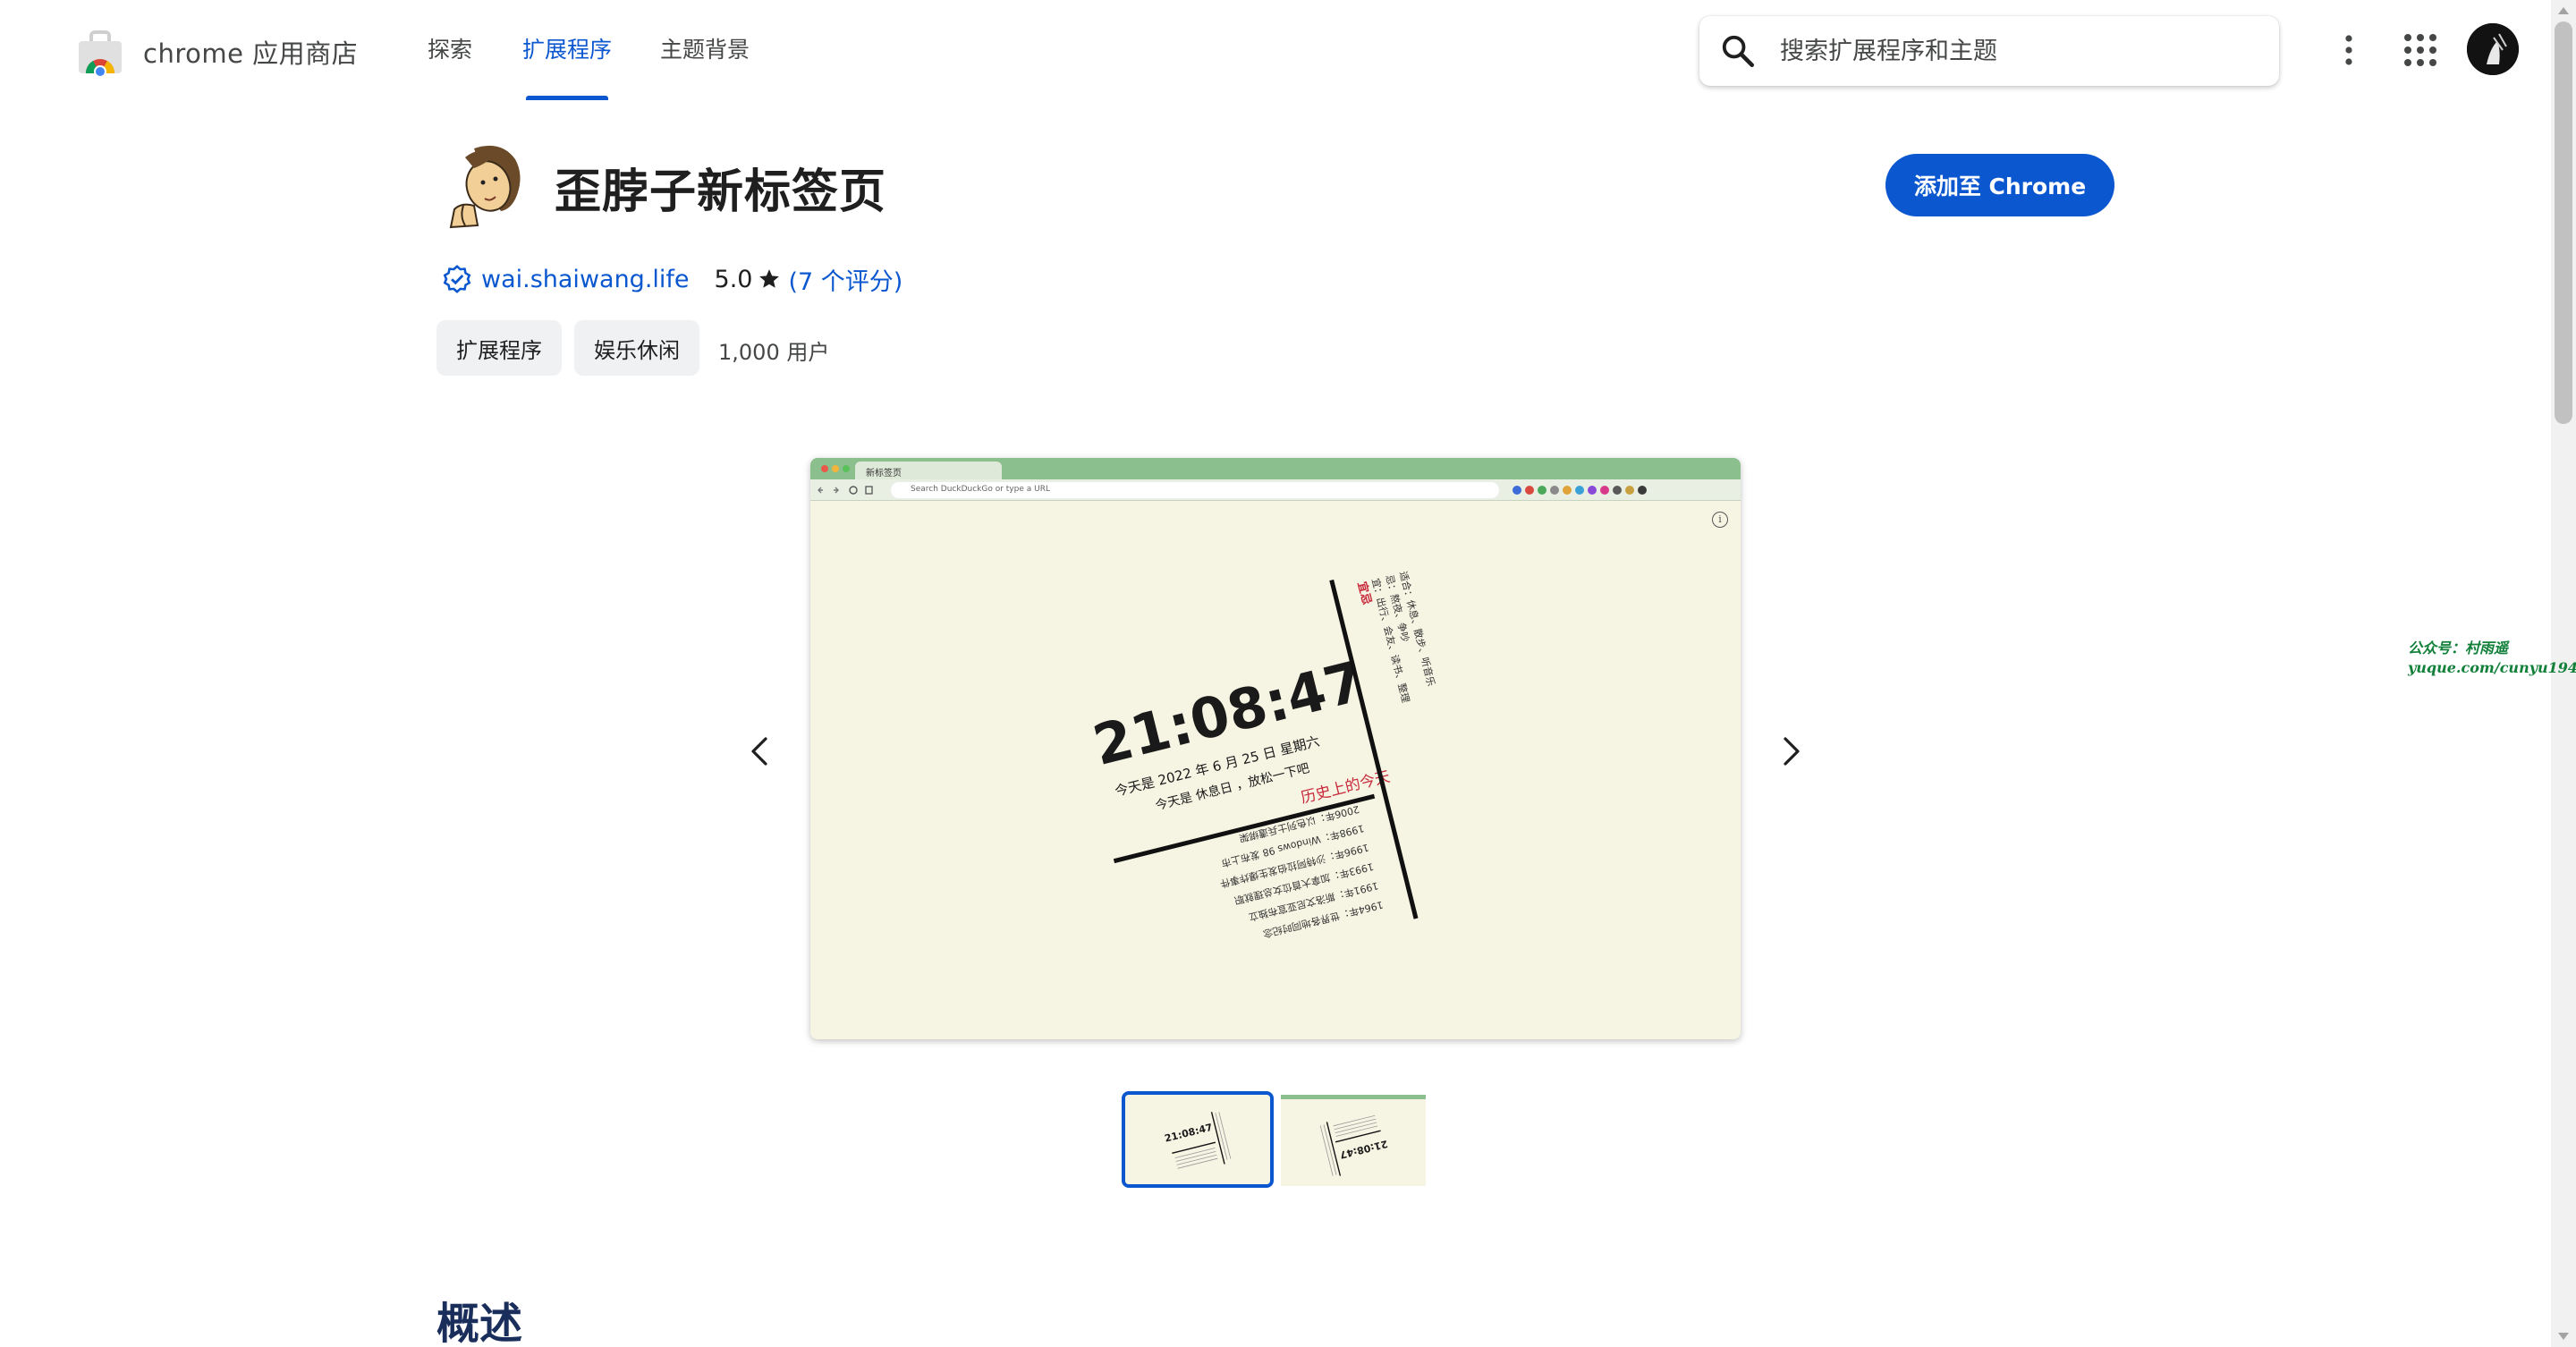 This screenshot has height=1347, width=2576. I want to click on more-options-icon, so click(2348, 50).